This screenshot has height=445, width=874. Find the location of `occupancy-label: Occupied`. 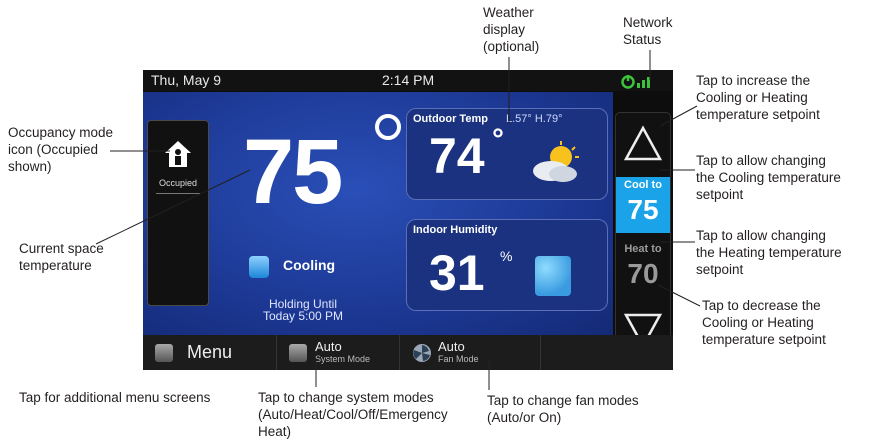

occupancy-label: Occupied is located at coordinates (178, 183).